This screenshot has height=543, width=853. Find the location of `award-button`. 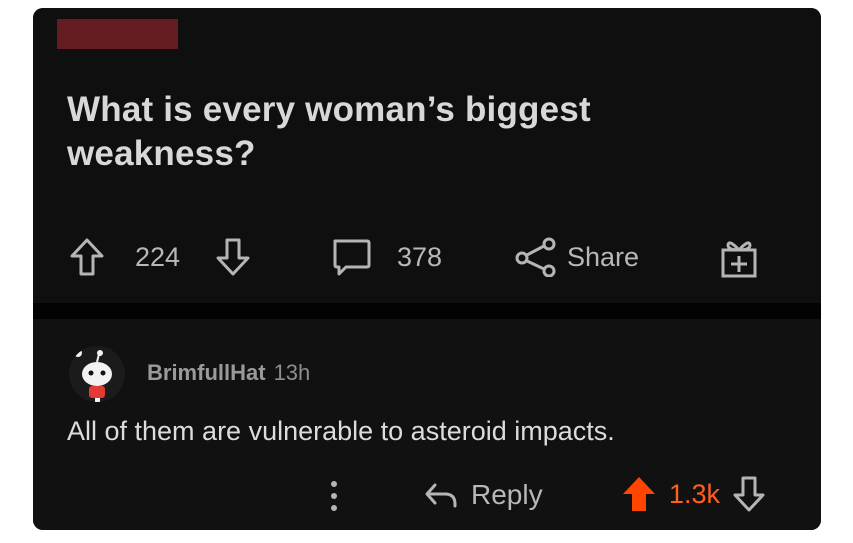

award-button is located at coordinates (739, 258).